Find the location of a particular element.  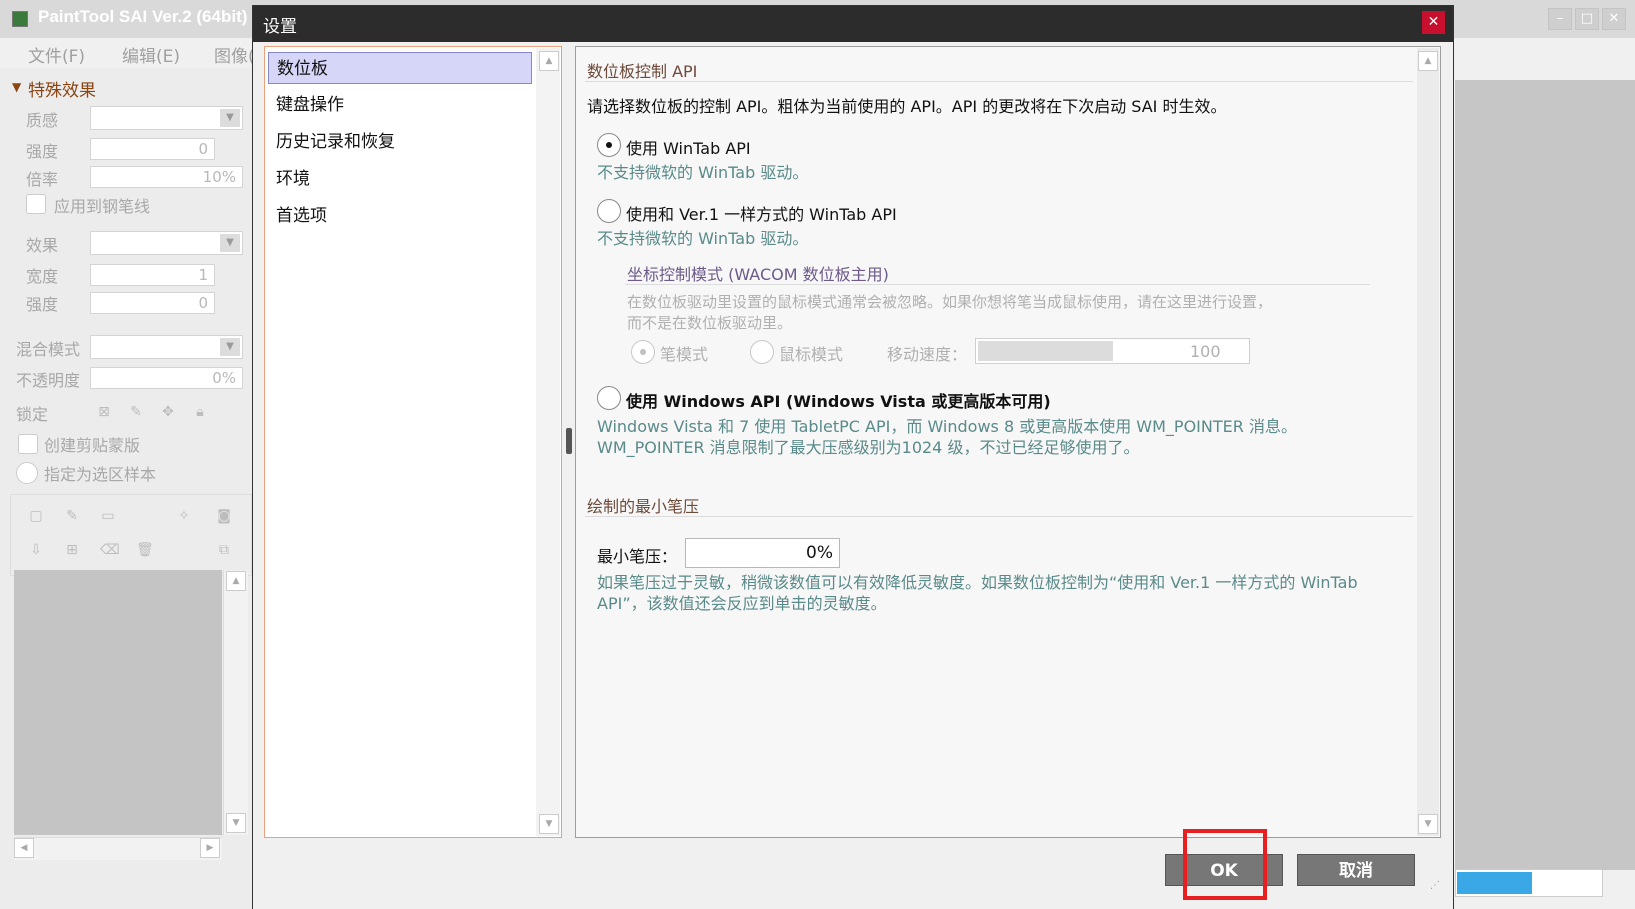

menu-edit: 编辑(E) is located at coordinates (151, 54).